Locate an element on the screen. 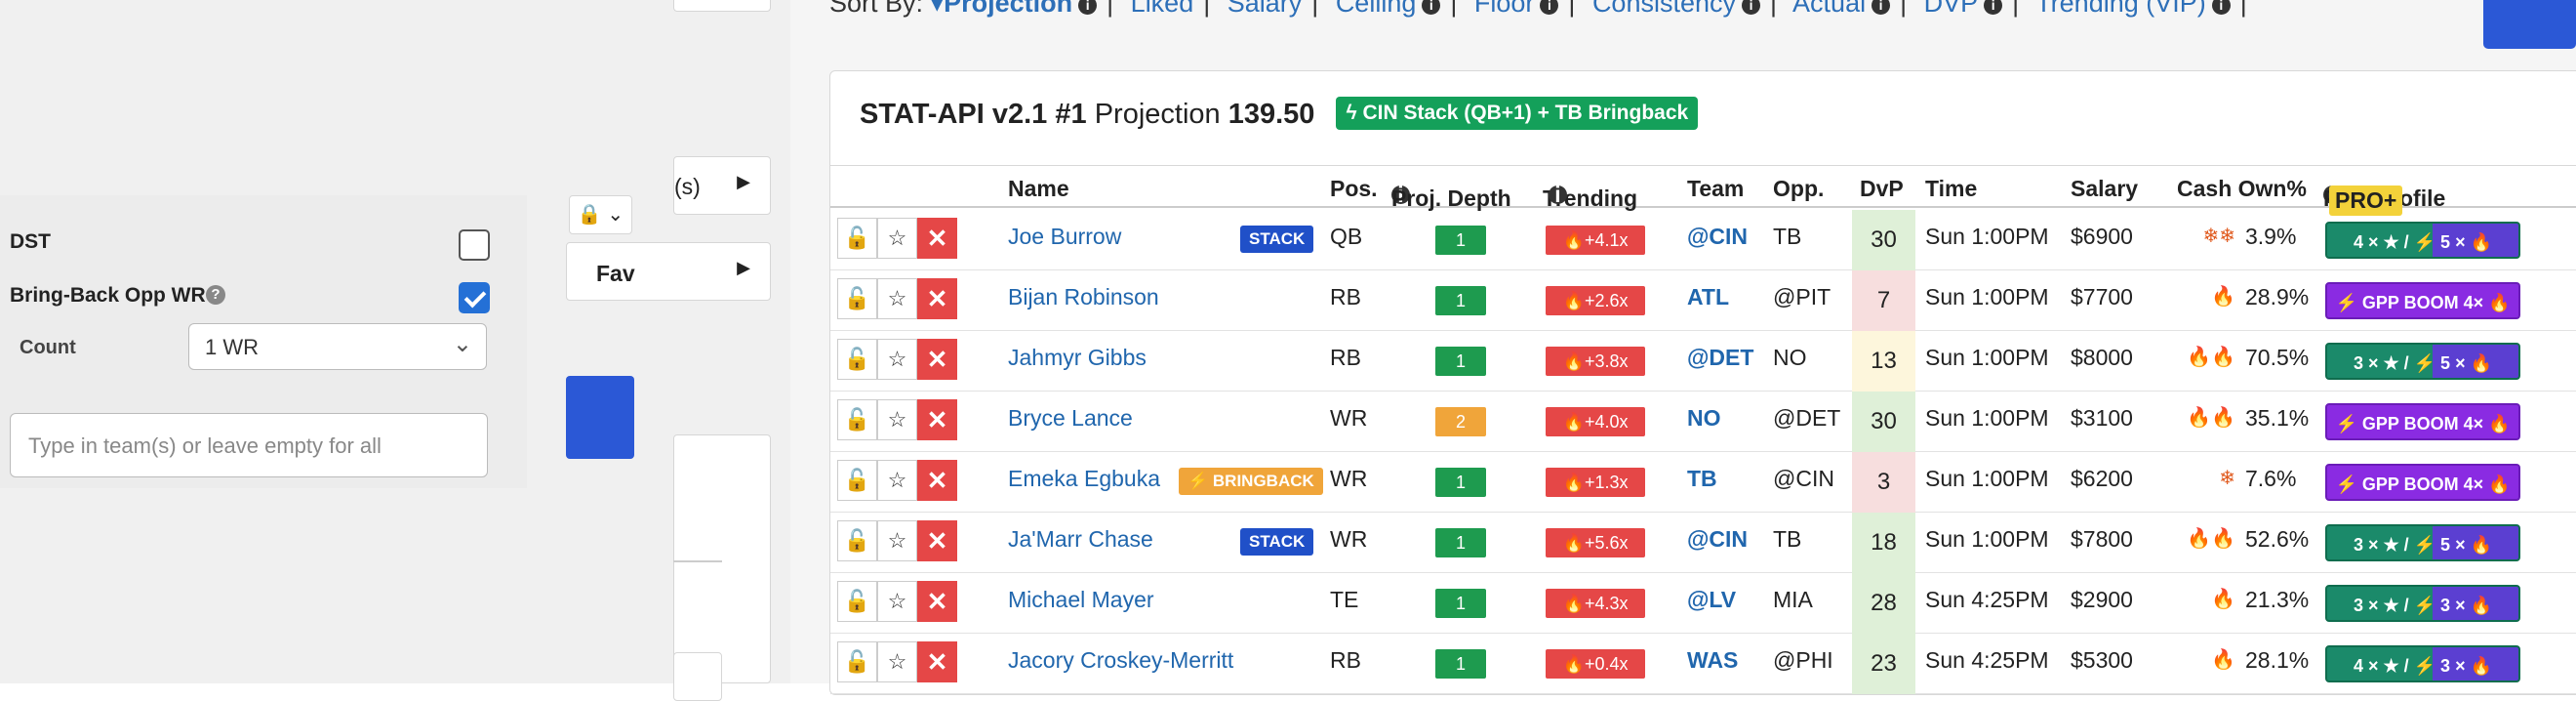 The width and height of the screenshot is (2576, 701). player-tag: STACK is located at coordinates (1276, 239).